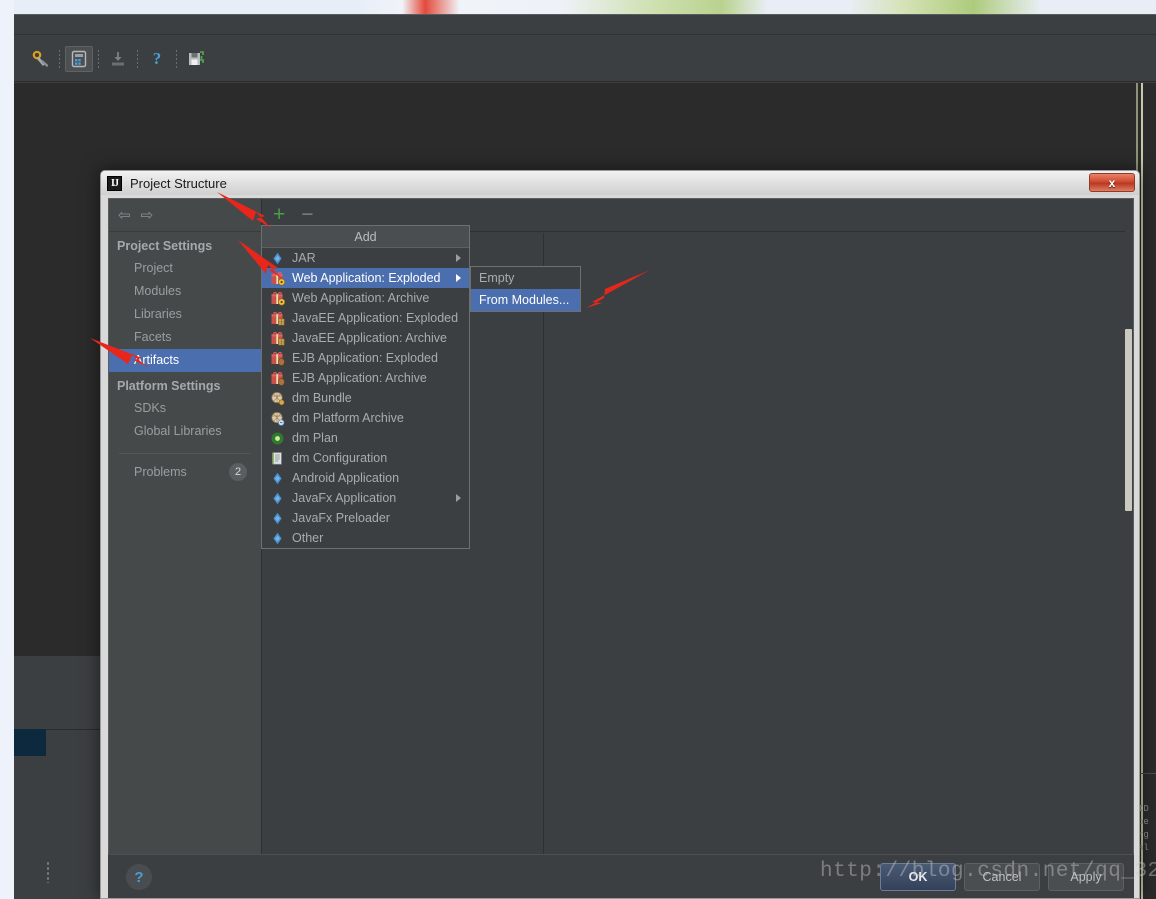 The width and height of the screenshot is (1156, 899). I want to click on sidebar-item-artifacts: Artifacts, so click(185, 360).